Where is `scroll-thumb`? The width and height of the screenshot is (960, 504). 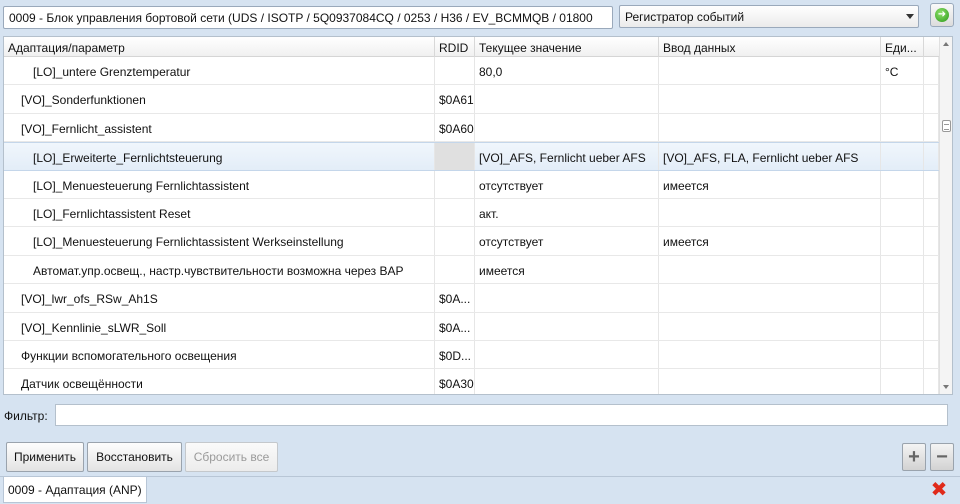 scroll-thumb is located at coordinates (946, 126).